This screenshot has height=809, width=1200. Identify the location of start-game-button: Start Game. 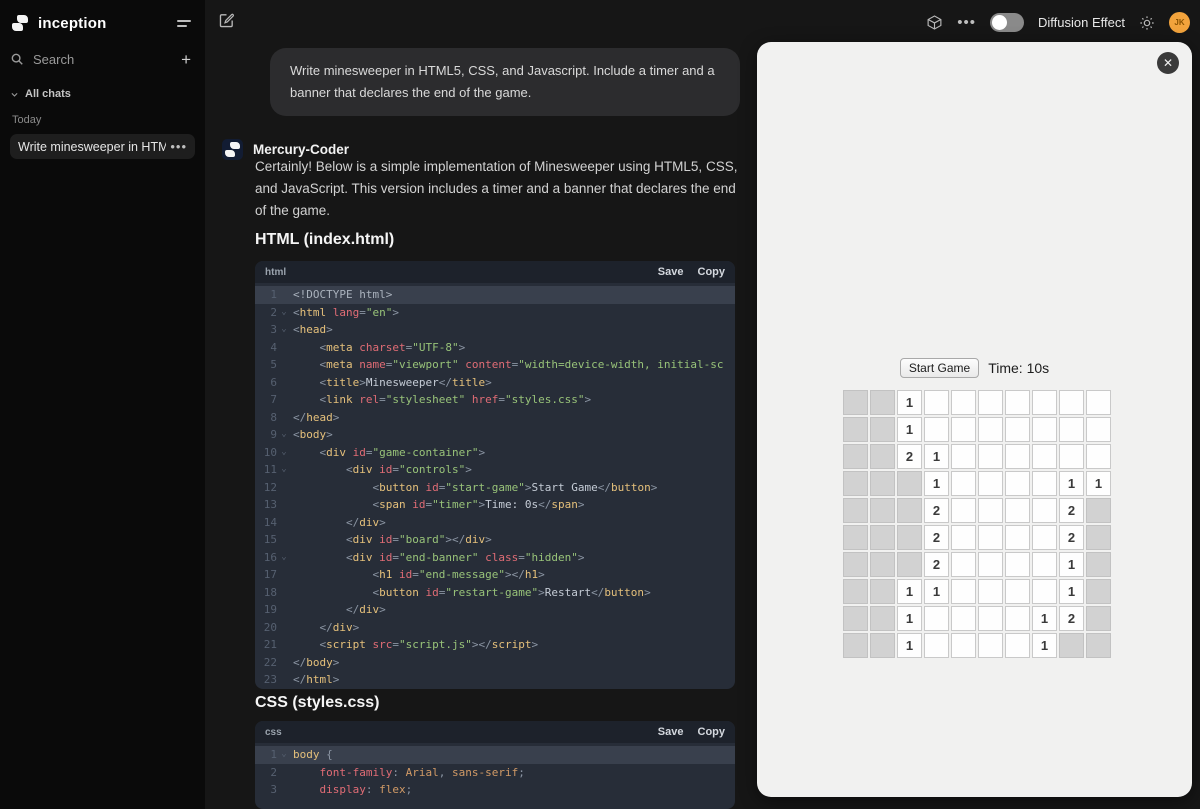
(939, 368).